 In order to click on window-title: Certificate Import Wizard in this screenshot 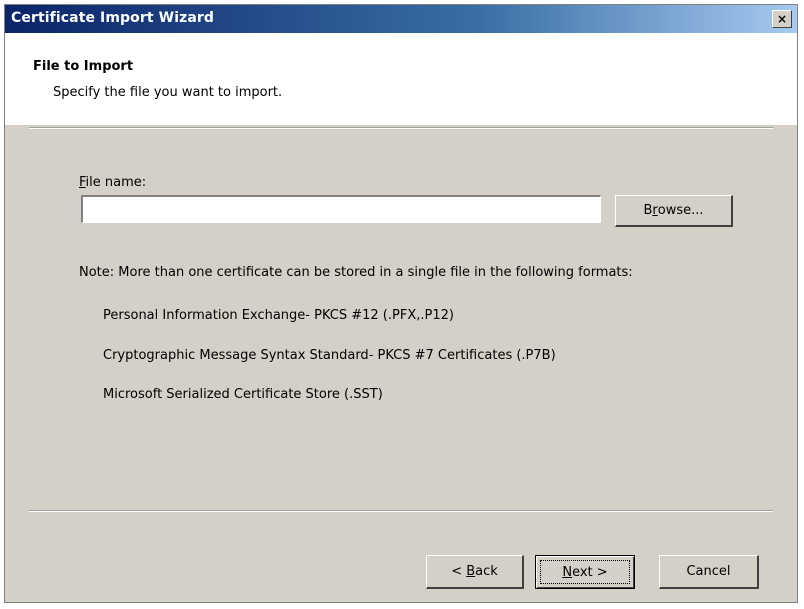, I will do `click(113, 18)`.